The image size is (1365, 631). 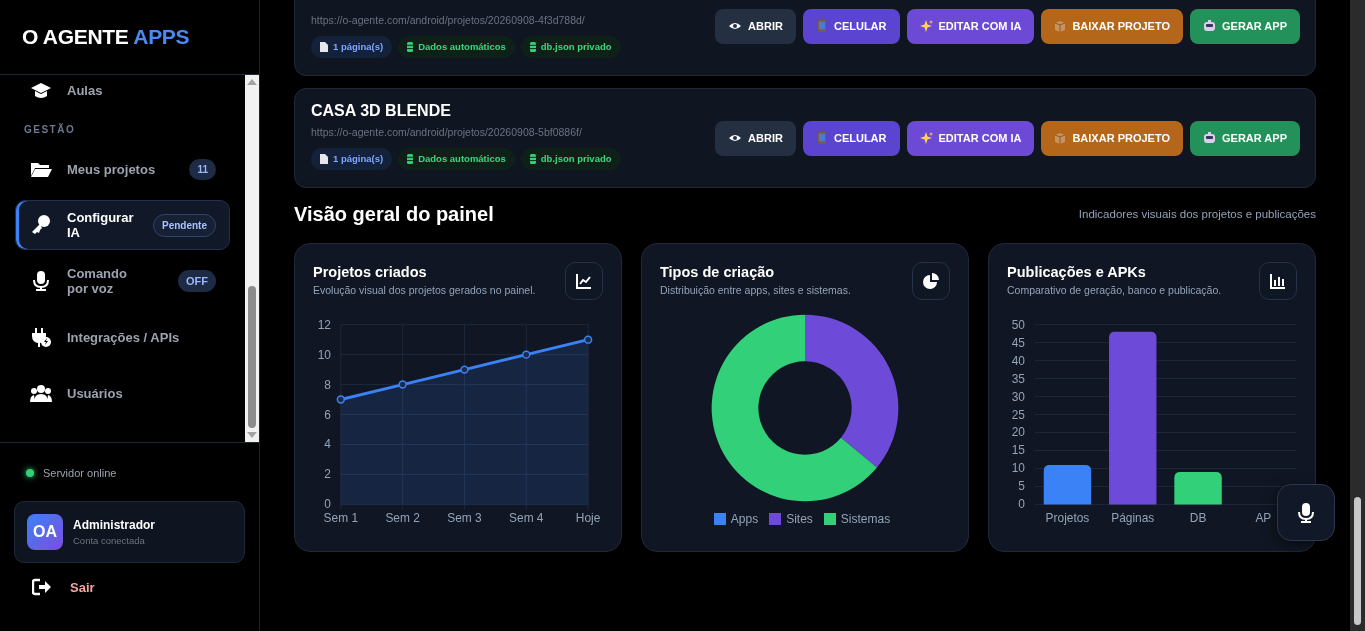 I want to click on section-heading: GESTÃO, so click(x=50, y=129).